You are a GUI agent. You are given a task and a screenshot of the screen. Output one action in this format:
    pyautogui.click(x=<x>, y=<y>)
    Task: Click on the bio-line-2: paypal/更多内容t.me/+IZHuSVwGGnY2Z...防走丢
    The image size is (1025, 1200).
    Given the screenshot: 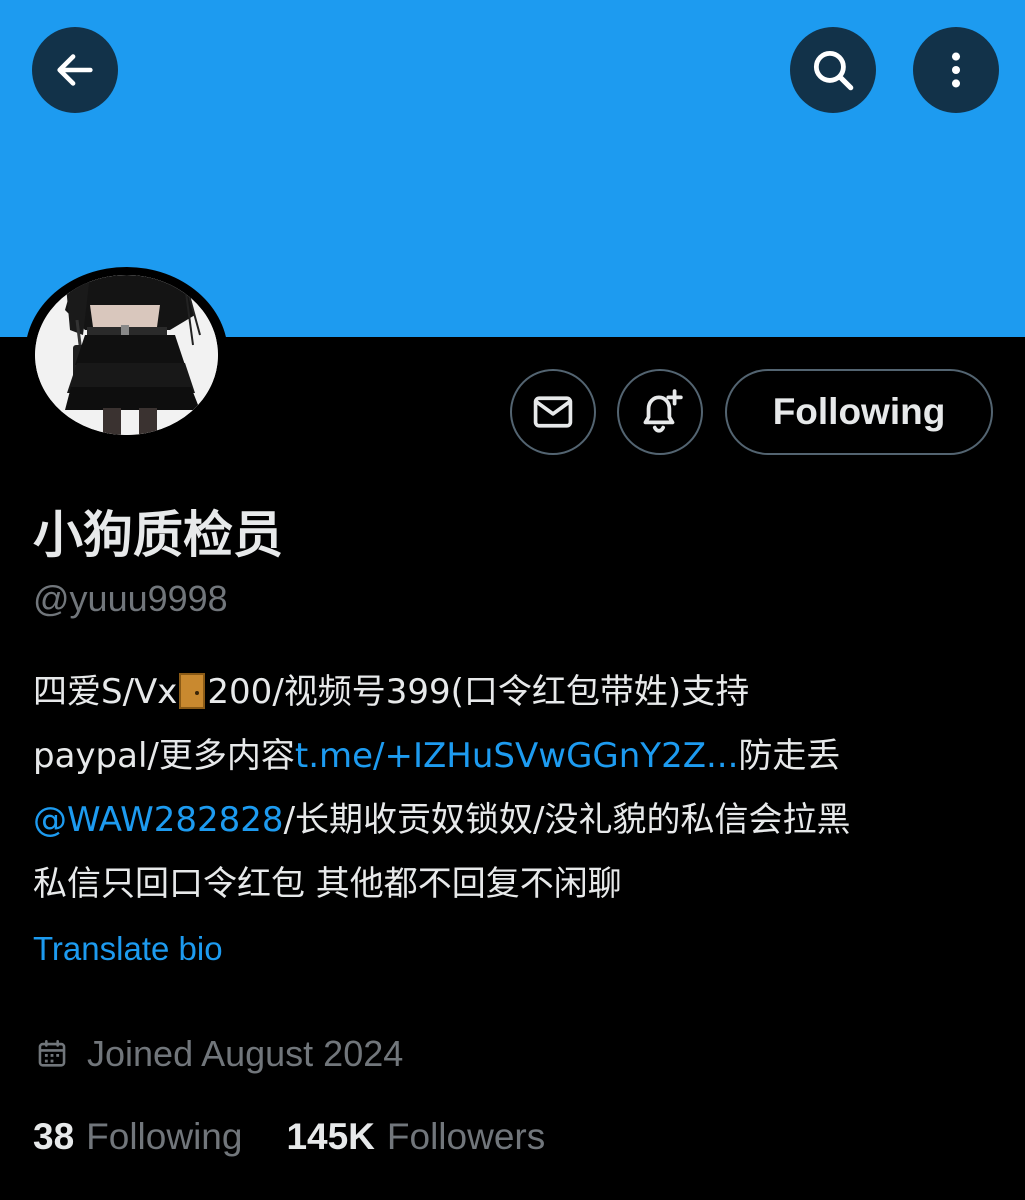 What is the action you would take?
    pyautogui.click(x=437, y=756)
    